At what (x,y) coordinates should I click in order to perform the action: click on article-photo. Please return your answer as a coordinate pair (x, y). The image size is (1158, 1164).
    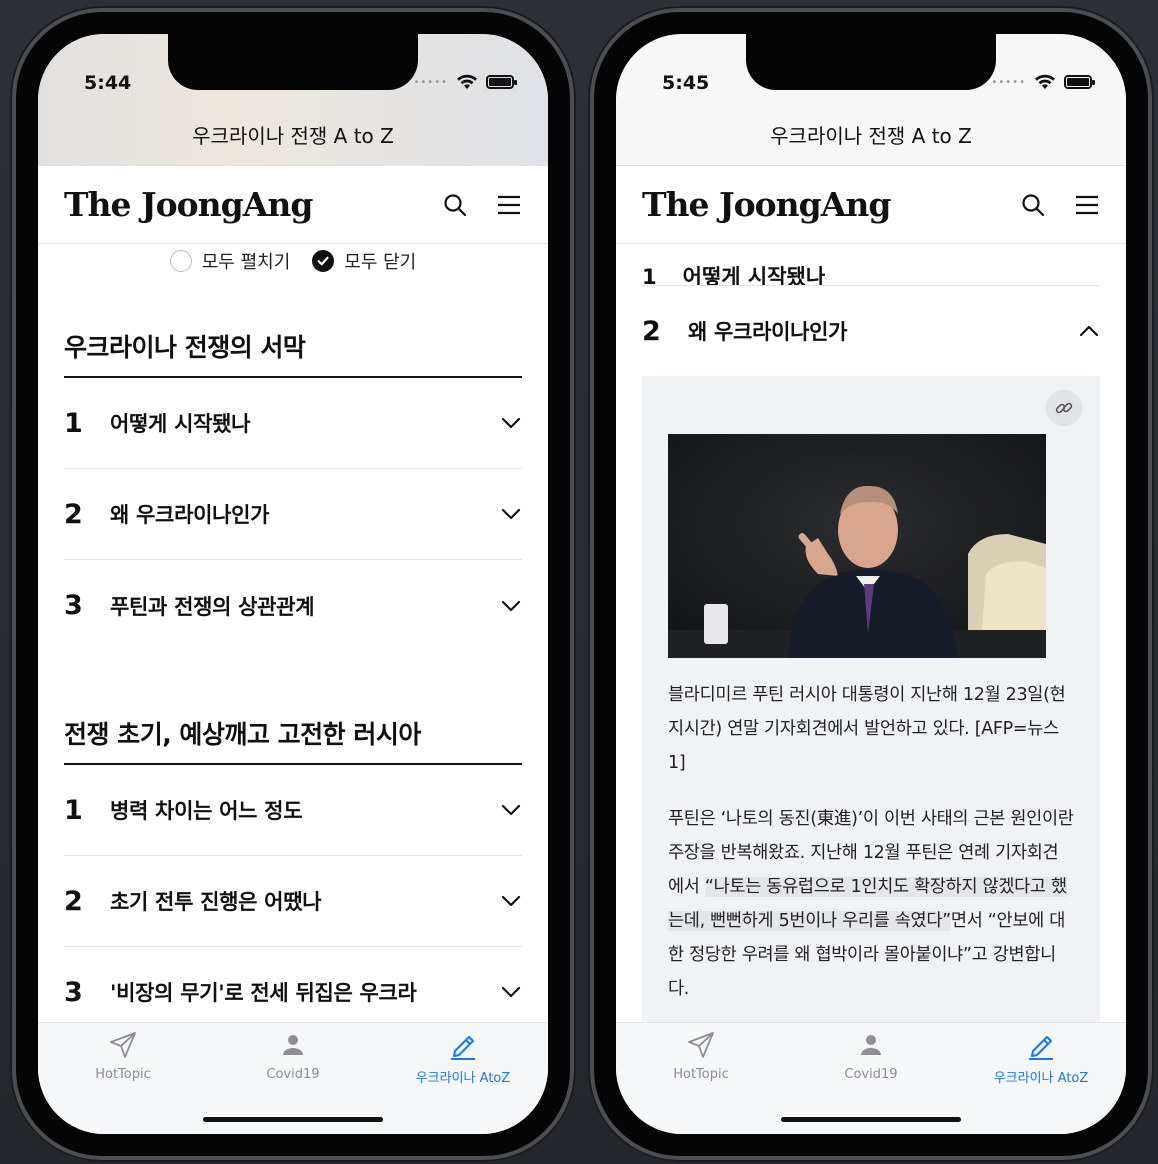
    Looking at the image, I should click on (857, 546).